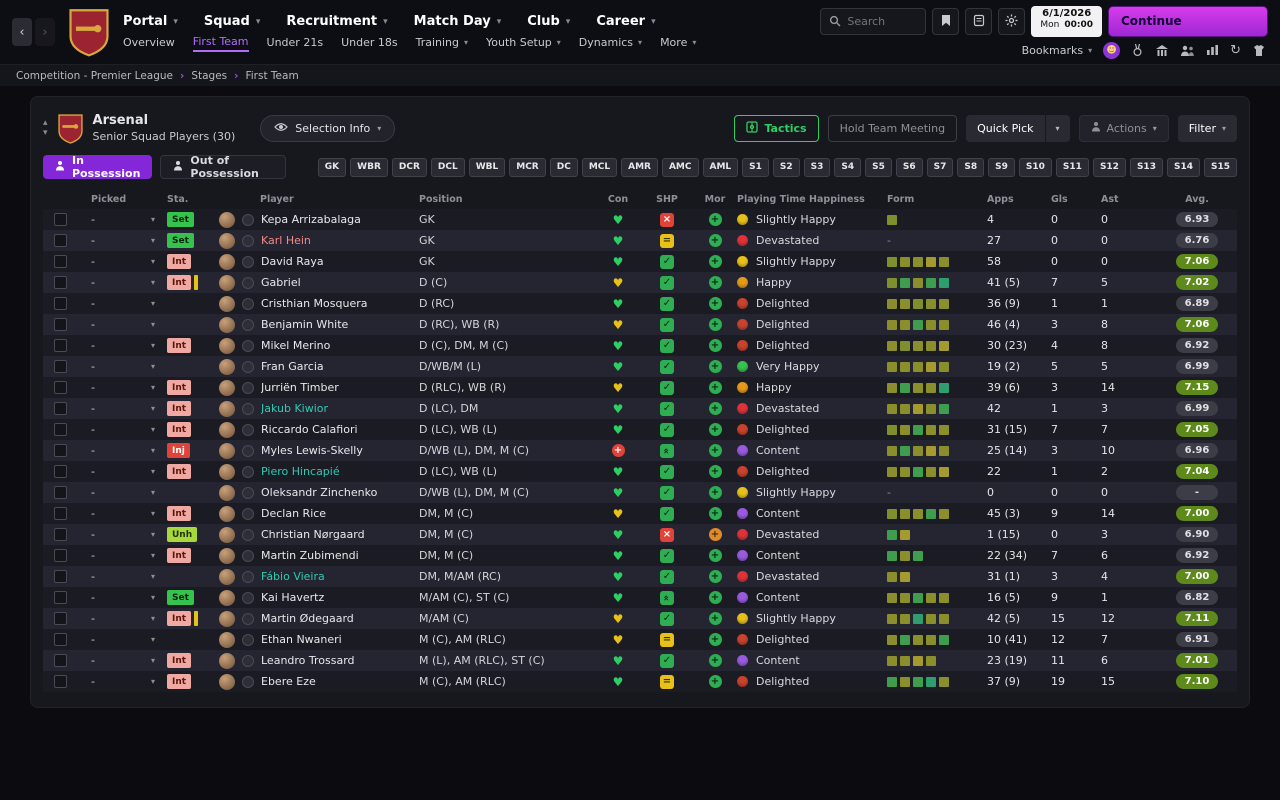 The height and width of the screenshot is (800, 1280). Describe the element at coordinates (98, 167) in the screenshot. I see `tab-in-possession: In Possession` at that location.